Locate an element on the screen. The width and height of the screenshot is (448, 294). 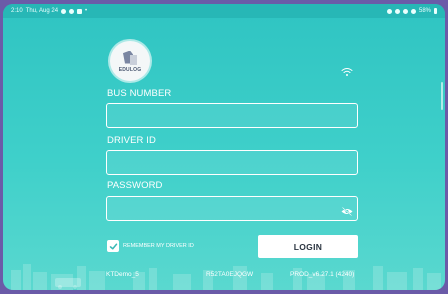
bus-number-input is located at coordinates (232, 115).